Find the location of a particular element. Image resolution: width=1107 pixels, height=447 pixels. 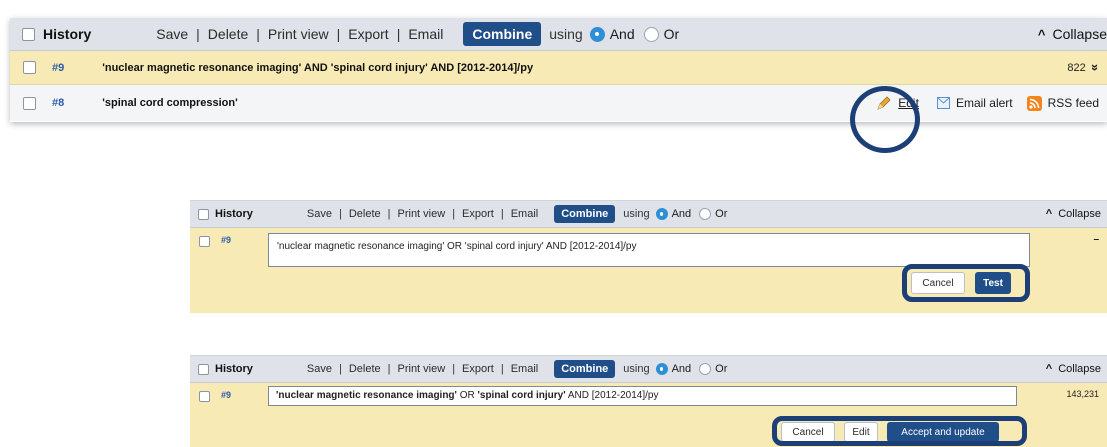

query-term-2: 'spinal cord injury' is located at coordinates (521, 395).